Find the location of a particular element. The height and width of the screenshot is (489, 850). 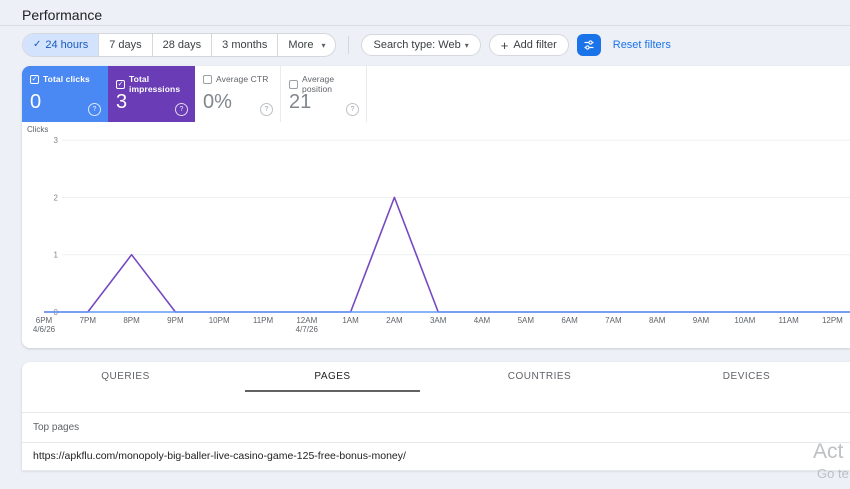

plus-icon: + is located at coordinates (504, 45).